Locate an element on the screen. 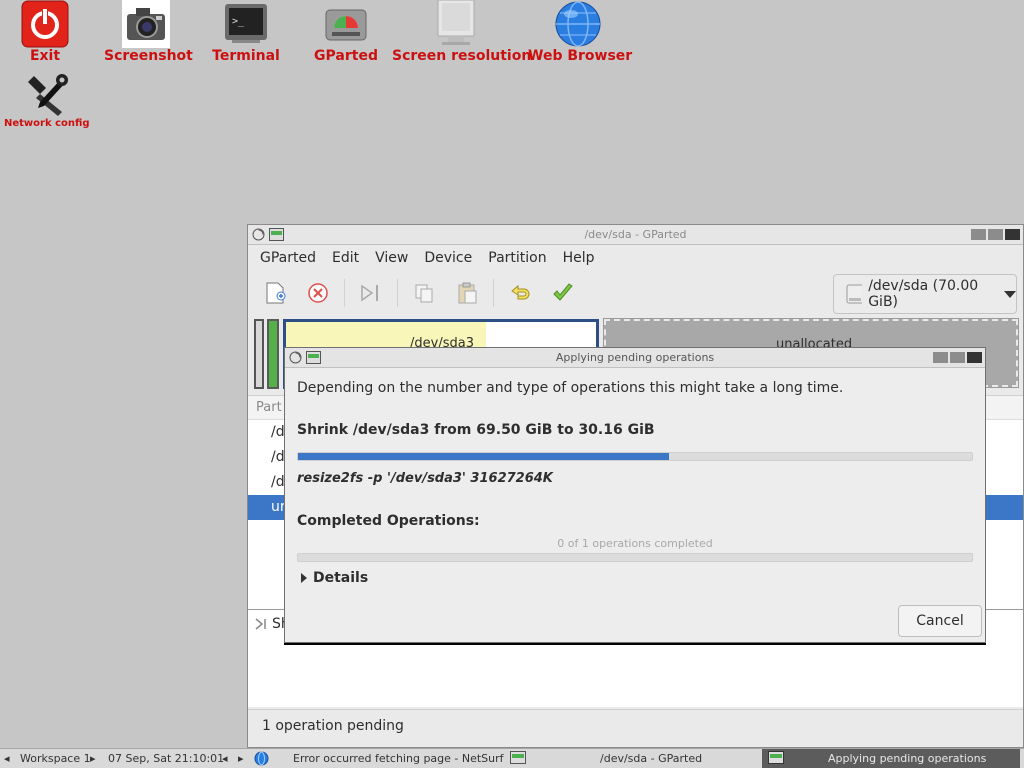  resize-move-button is located at coordinates (371, 293).